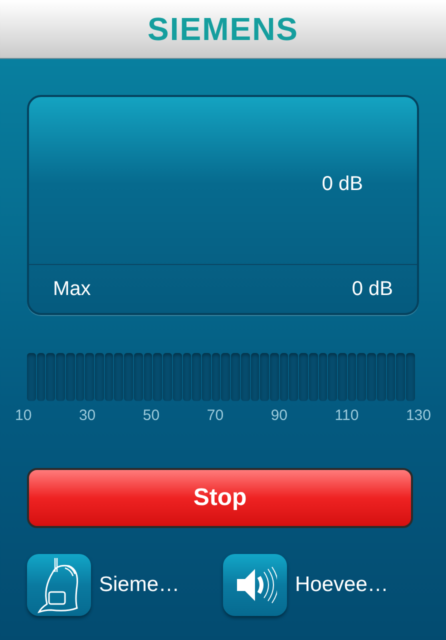 Image resolution: width=446 pixels, height=640 pixels. What do you see at coordinates (215, 415) in the screenshot?
I see `scale-label: 70` at bounding box center [215, 415].